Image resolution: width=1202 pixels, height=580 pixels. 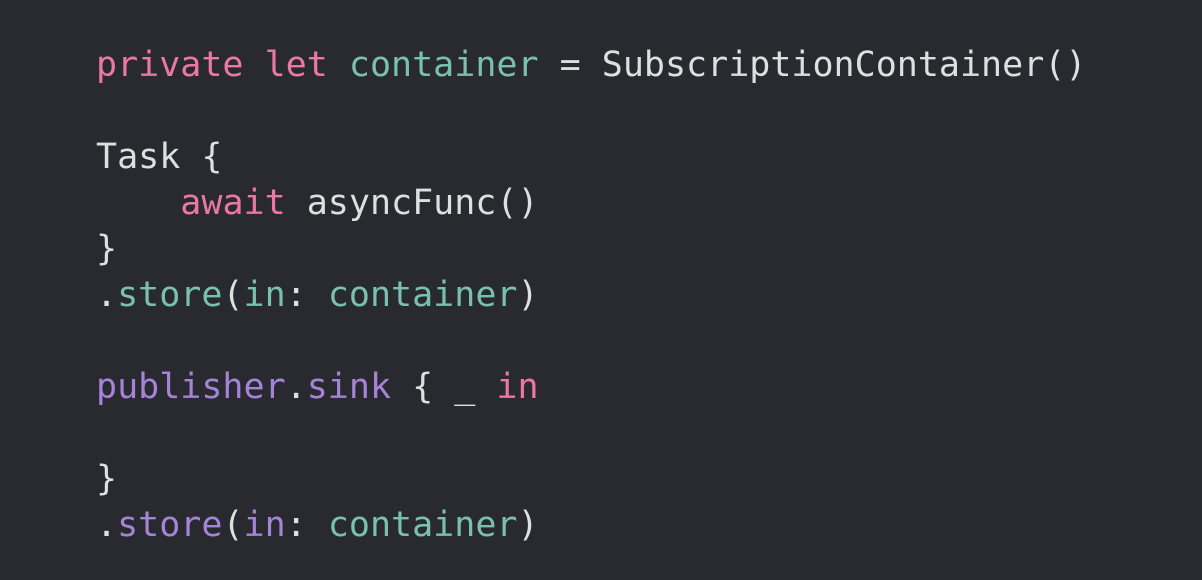 What do you see at coordinates (591, 157) in the screenshot?
I see `code-line: Task {` at bounding box center [591, 157].